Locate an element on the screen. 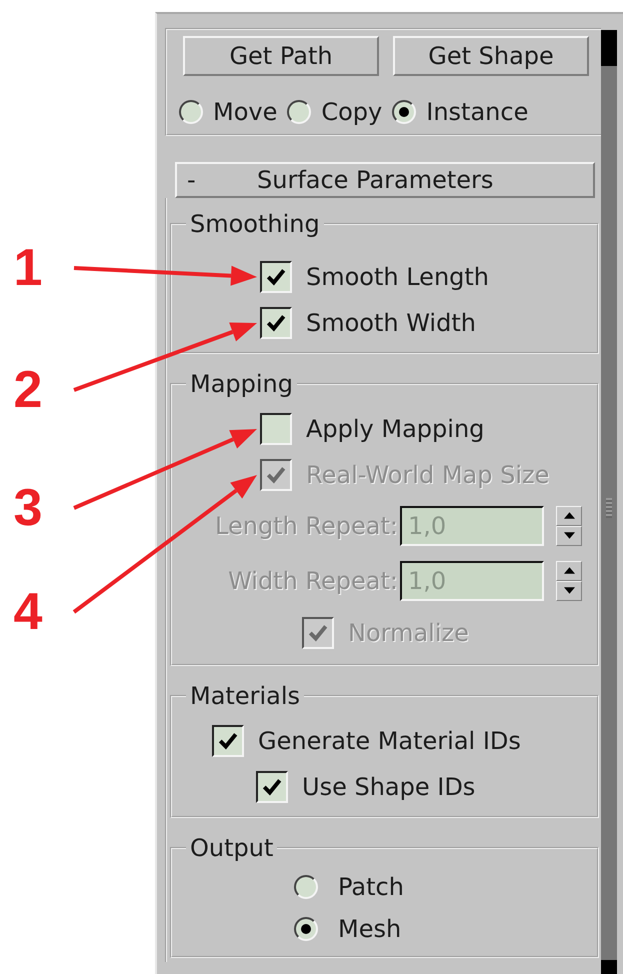 The image size is (623, 974). callout-number: 1 is located at coordinates (28, 268).